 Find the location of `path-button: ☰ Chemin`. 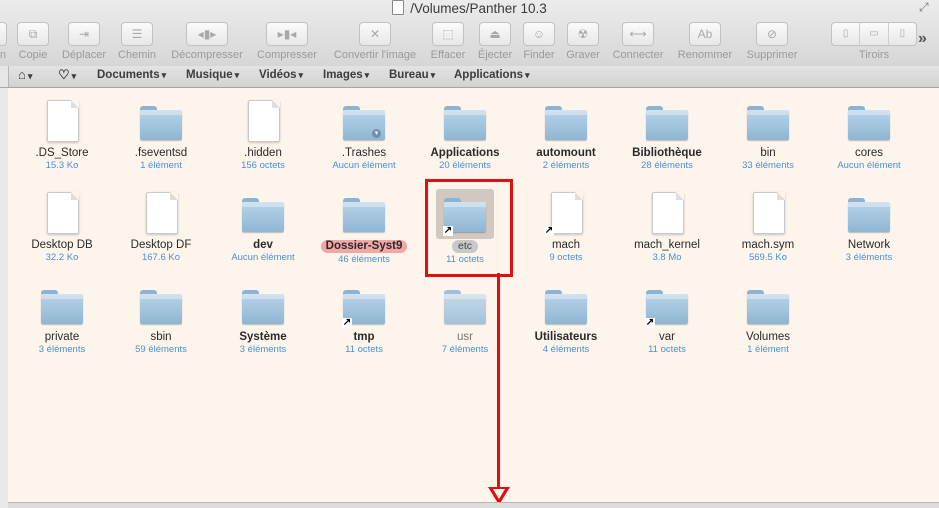

path-button: ☰ Chemin is located at coordinates (137, 41).